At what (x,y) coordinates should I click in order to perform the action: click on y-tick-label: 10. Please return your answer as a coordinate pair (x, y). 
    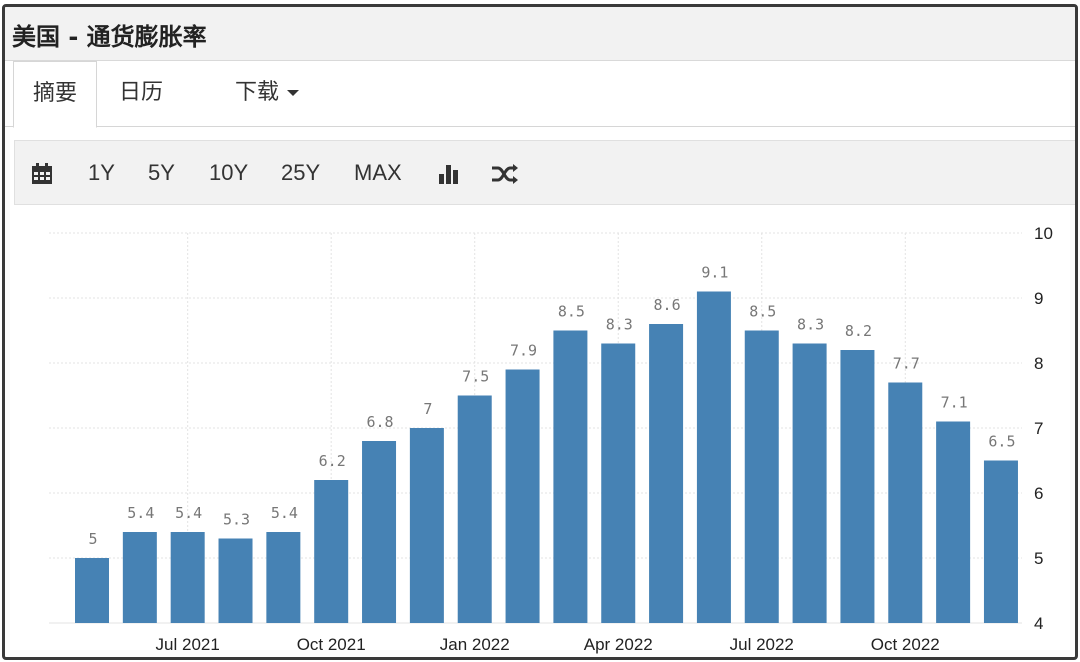
    Looking at the image, I should click on (1043, 233).